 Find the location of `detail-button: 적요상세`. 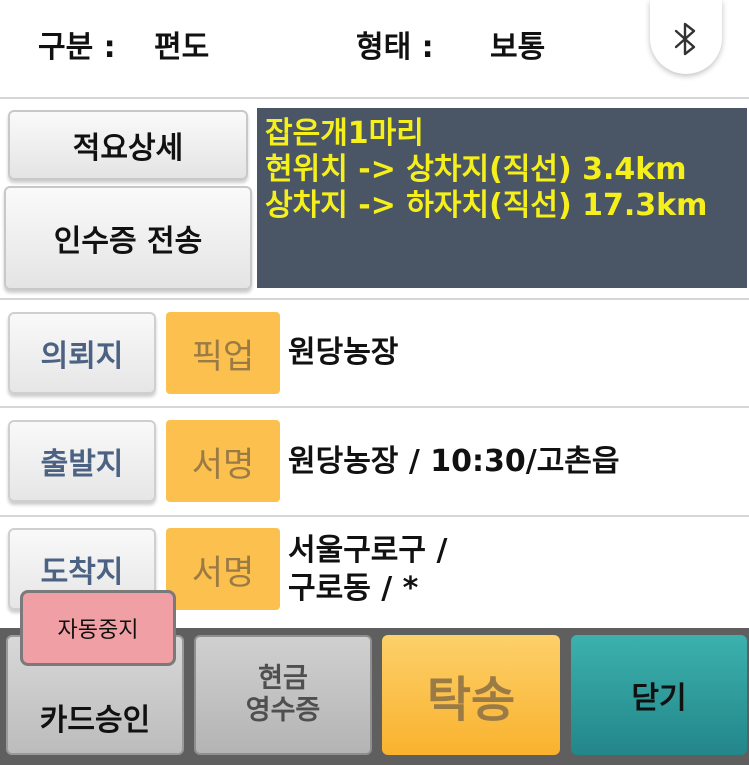

detail-button: 적요상세 is located at coordinates (128, 145).